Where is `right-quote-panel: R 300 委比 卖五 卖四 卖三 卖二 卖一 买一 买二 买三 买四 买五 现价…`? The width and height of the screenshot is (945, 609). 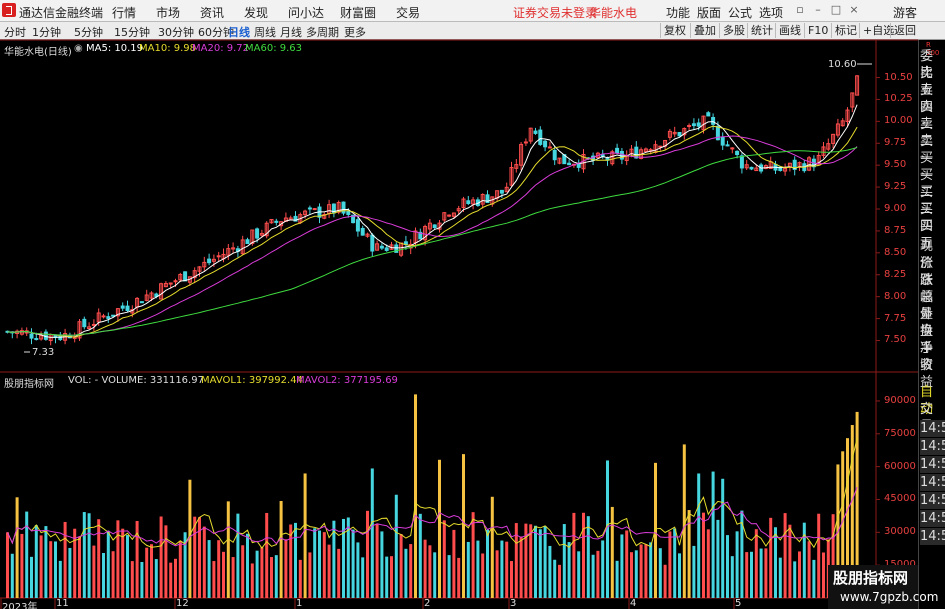
right-quote-panel: R 300 委比 卖五 卖四 卖三 卖二 卖一 买一 买二 买三 买四 买五 现价… is located at coordinates (931, 324).